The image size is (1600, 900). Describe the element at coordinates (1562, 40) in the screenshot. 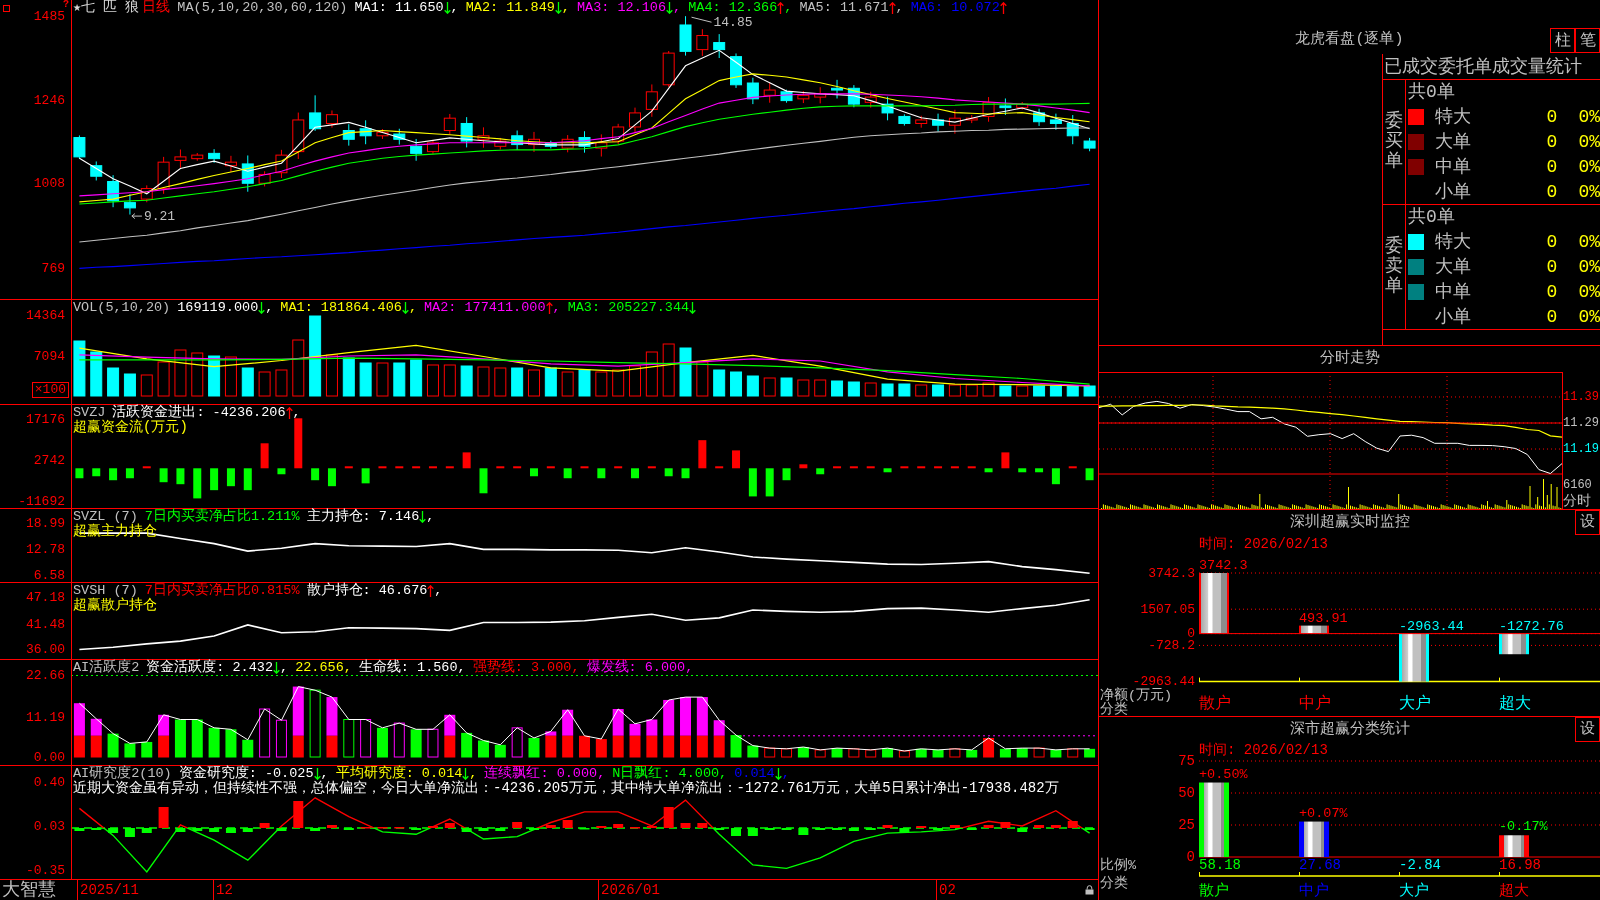

I see `view-button: 柱` at that location.